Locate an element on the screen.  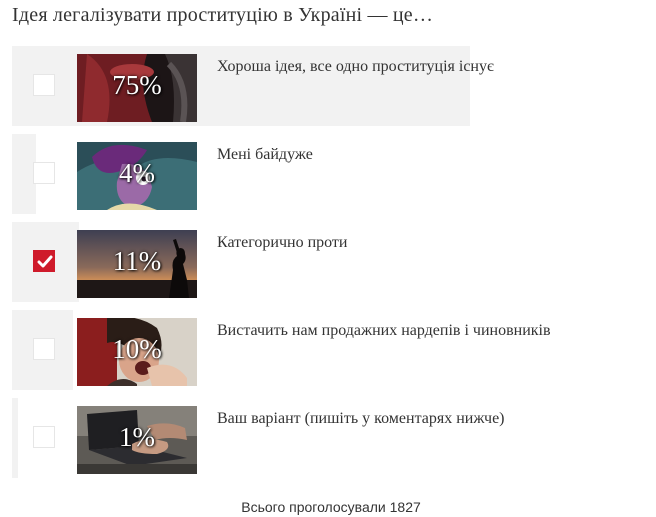
option-percent: 1% is located at coordinates (137, 437).